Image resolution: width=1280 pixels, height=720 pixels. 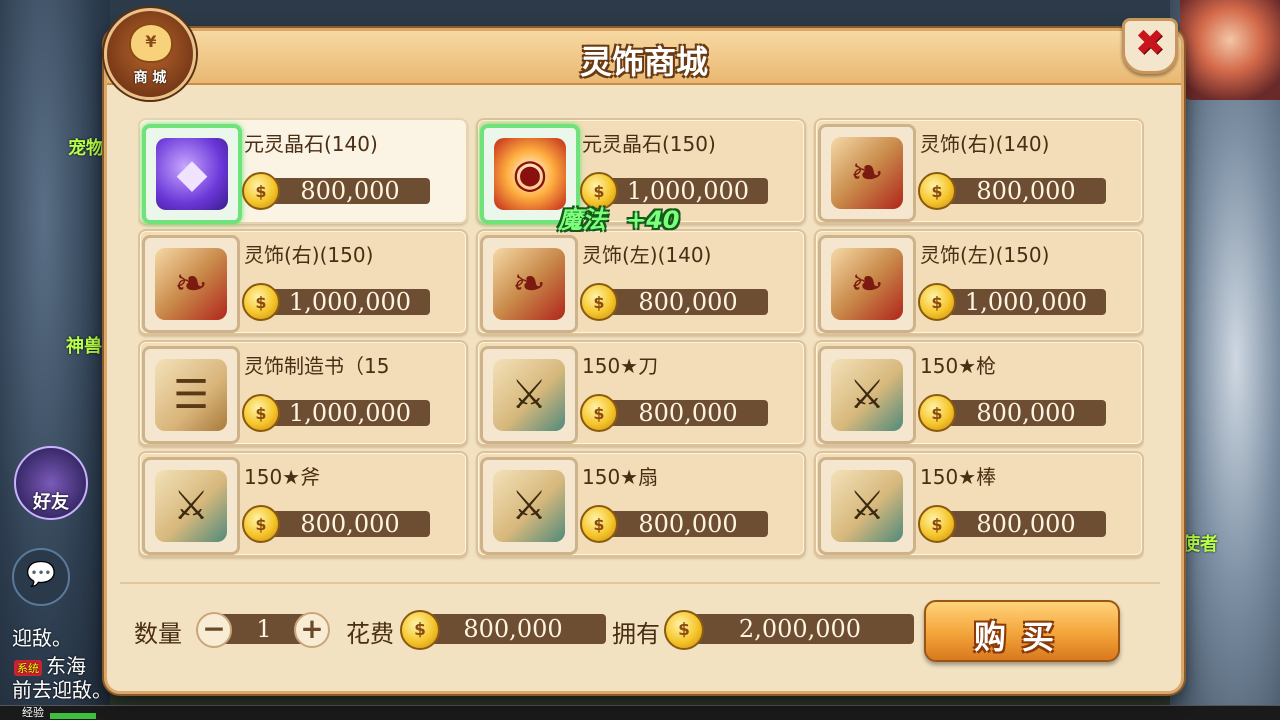 I want to click on badge-label: 商 城, so click(x=150, y=78).